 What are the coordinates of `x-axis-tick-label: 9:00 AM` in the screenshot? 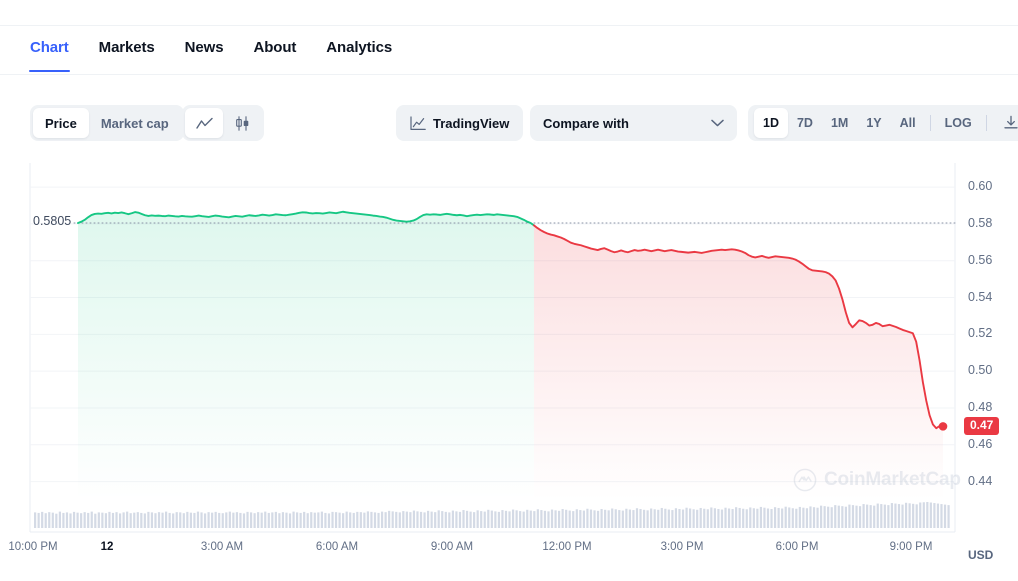 It's located at (452, 547).